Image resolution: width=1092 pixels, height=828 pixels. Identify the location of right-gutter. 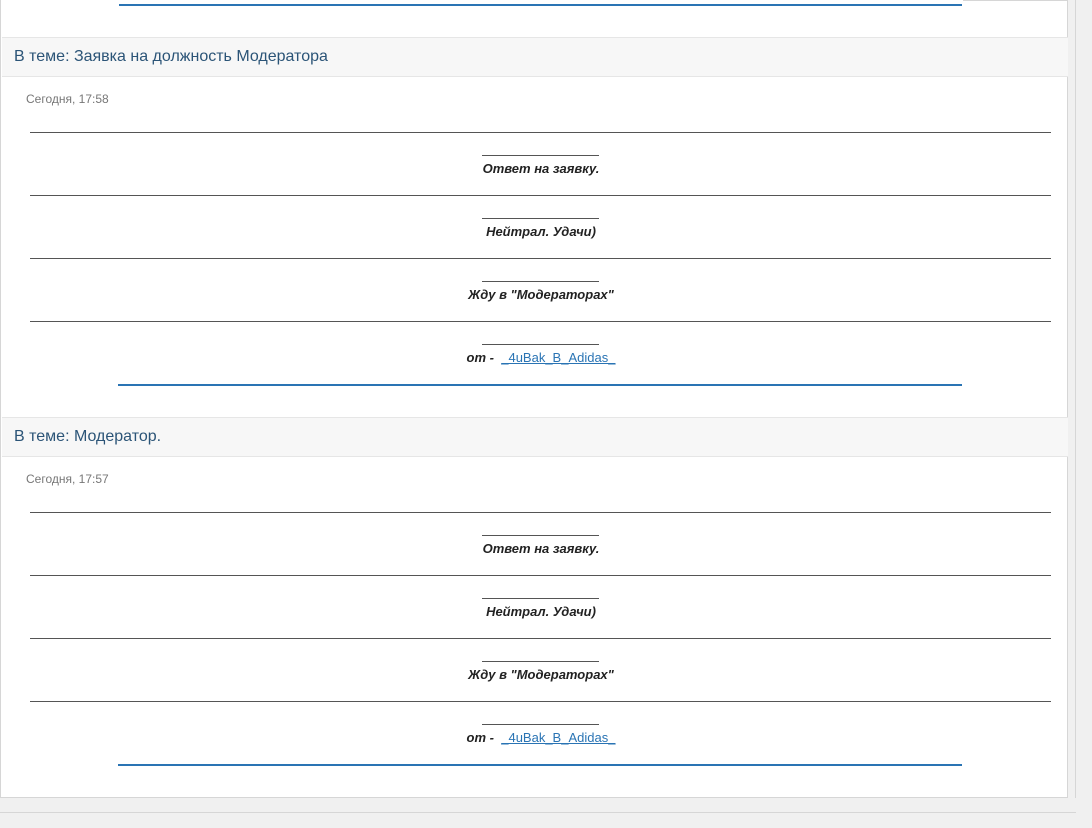
(1080, 414).